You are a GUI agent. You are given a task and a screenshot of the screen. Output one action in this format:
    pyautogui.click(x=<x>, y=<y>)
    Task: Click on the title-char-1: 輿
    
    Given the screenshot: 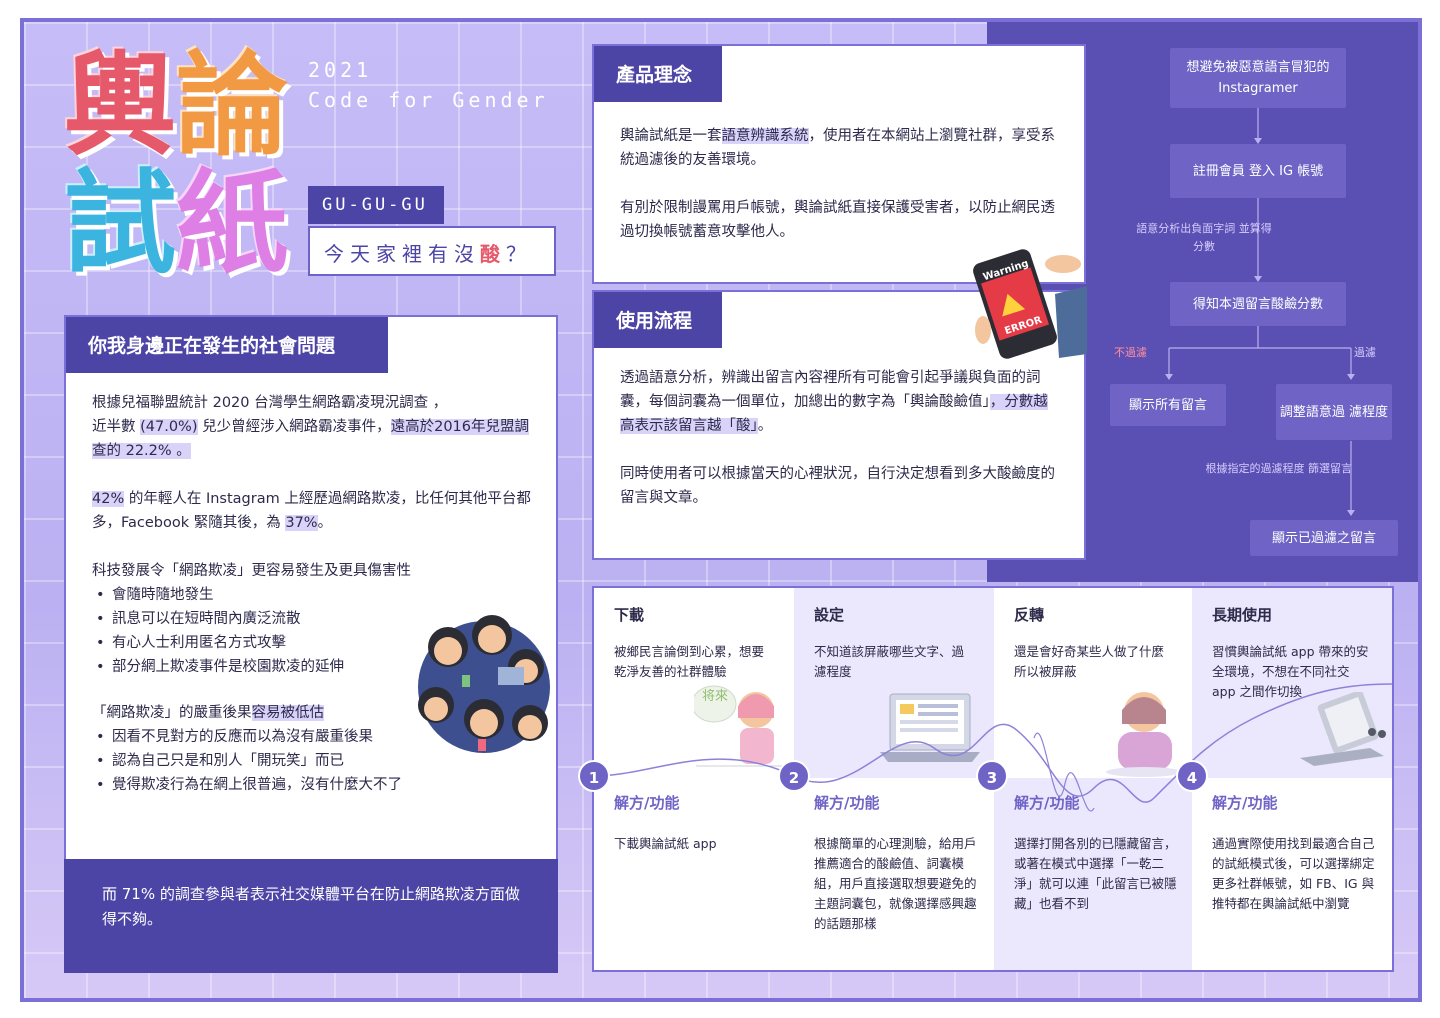 What is the action you would take?
    pyautogui.click(x=120, y=106)
    